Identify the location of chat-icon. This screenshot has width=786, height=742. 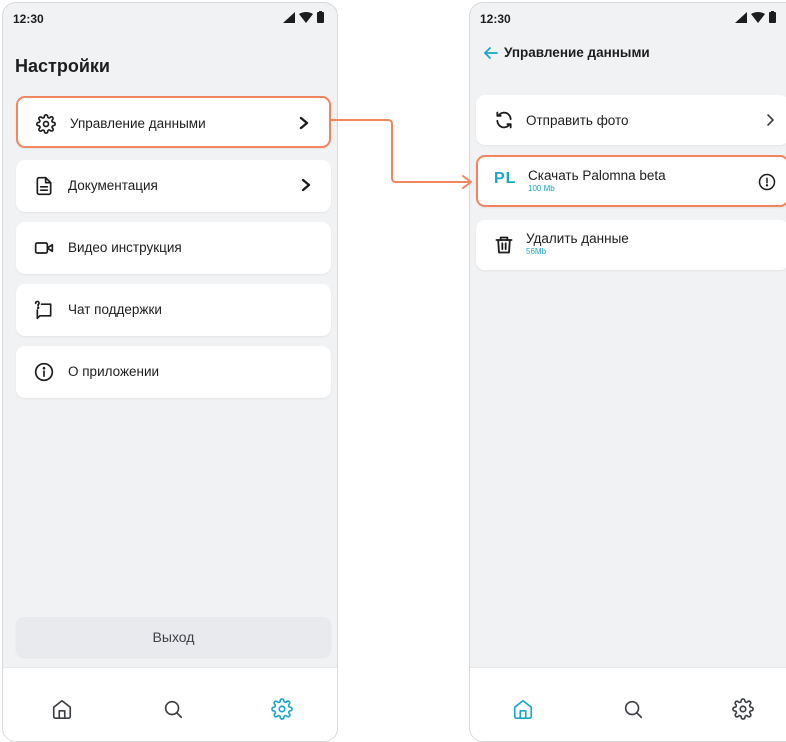
(43, 310).